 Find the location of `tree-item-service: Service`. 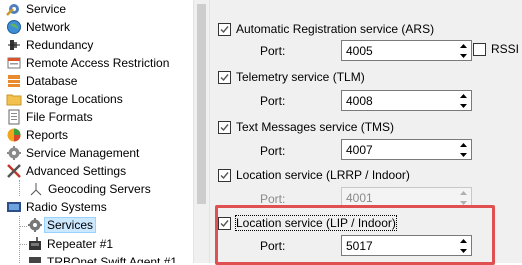

tree-item-service: Service is located at coordinates (36, 9).